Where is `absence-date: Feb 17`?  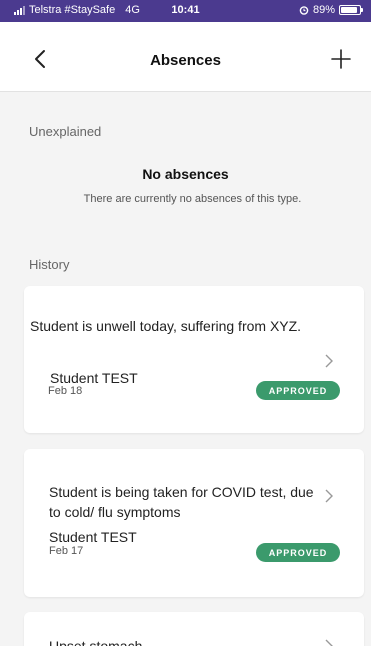 absence-date: Feb 17 is located at coordinates (66, 551).